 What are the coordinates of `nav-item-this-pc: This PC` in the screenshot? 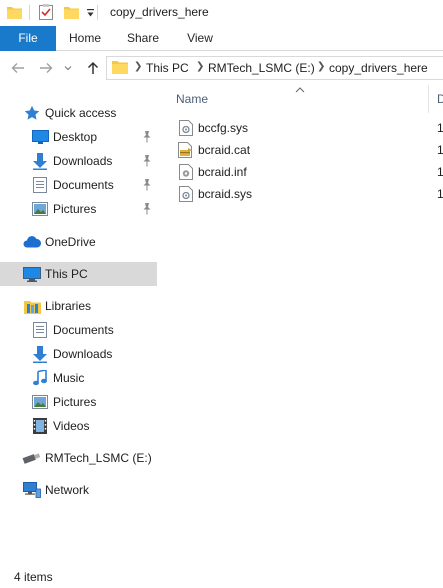 It's located at (78, 274).